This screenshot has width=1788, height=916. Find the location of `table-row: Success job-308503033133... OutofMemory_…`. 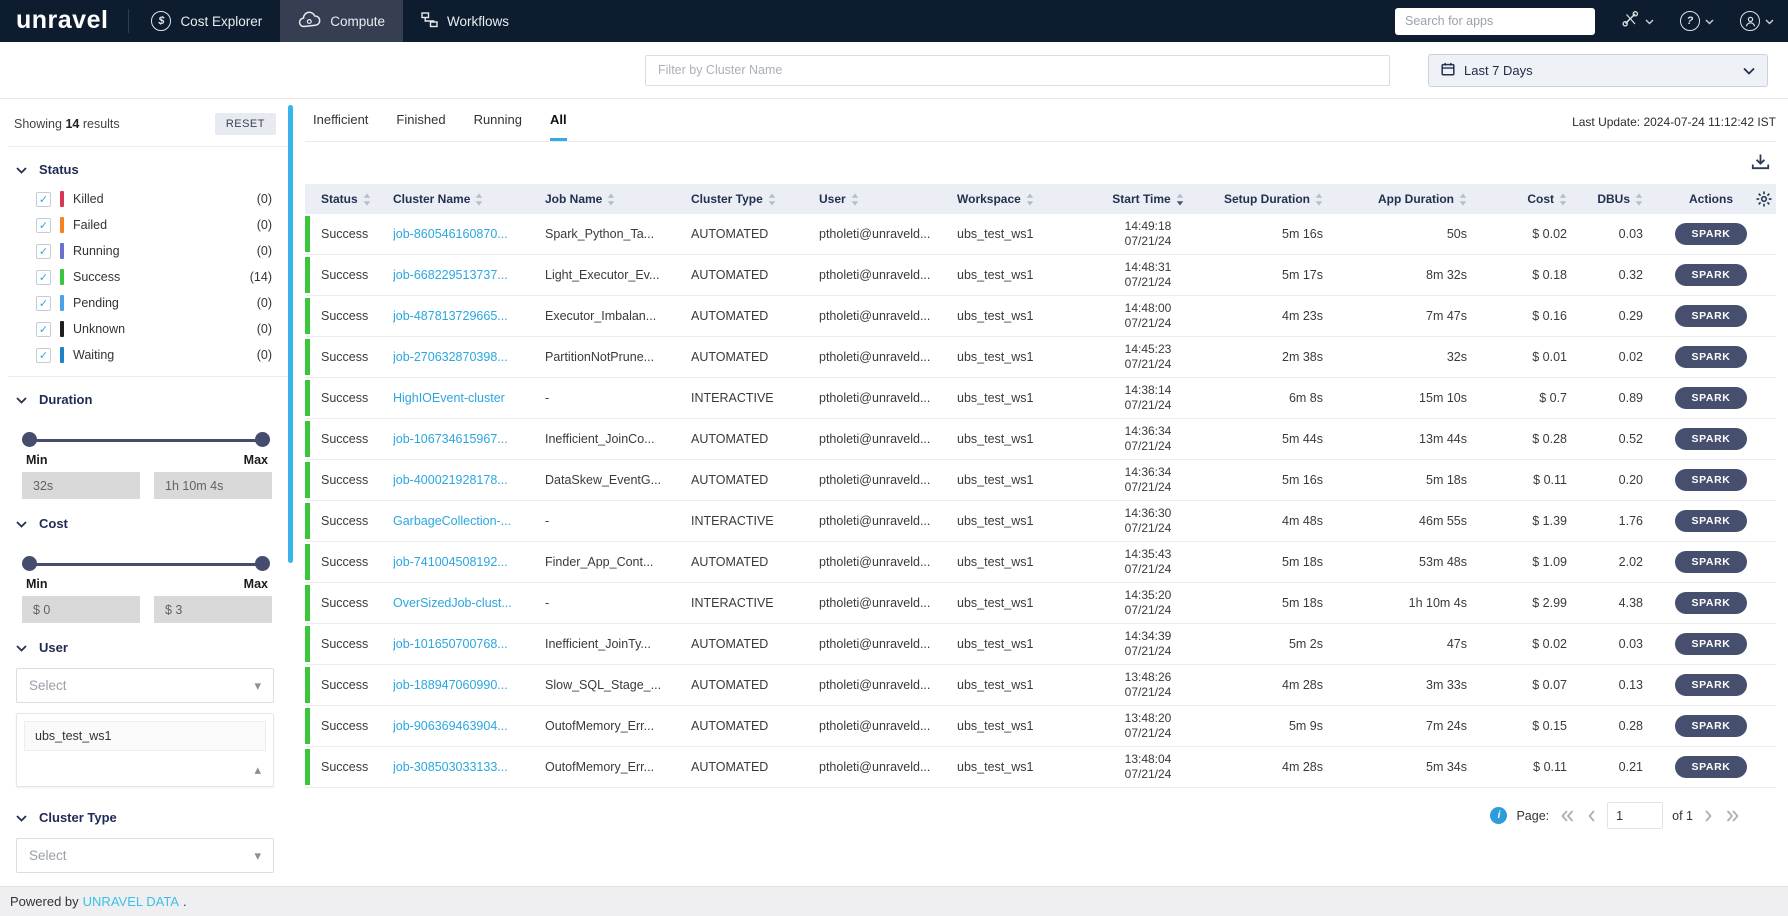

table-row: Success job-308503033133... OutofMemory_… is located at coordinates (1040, 767).